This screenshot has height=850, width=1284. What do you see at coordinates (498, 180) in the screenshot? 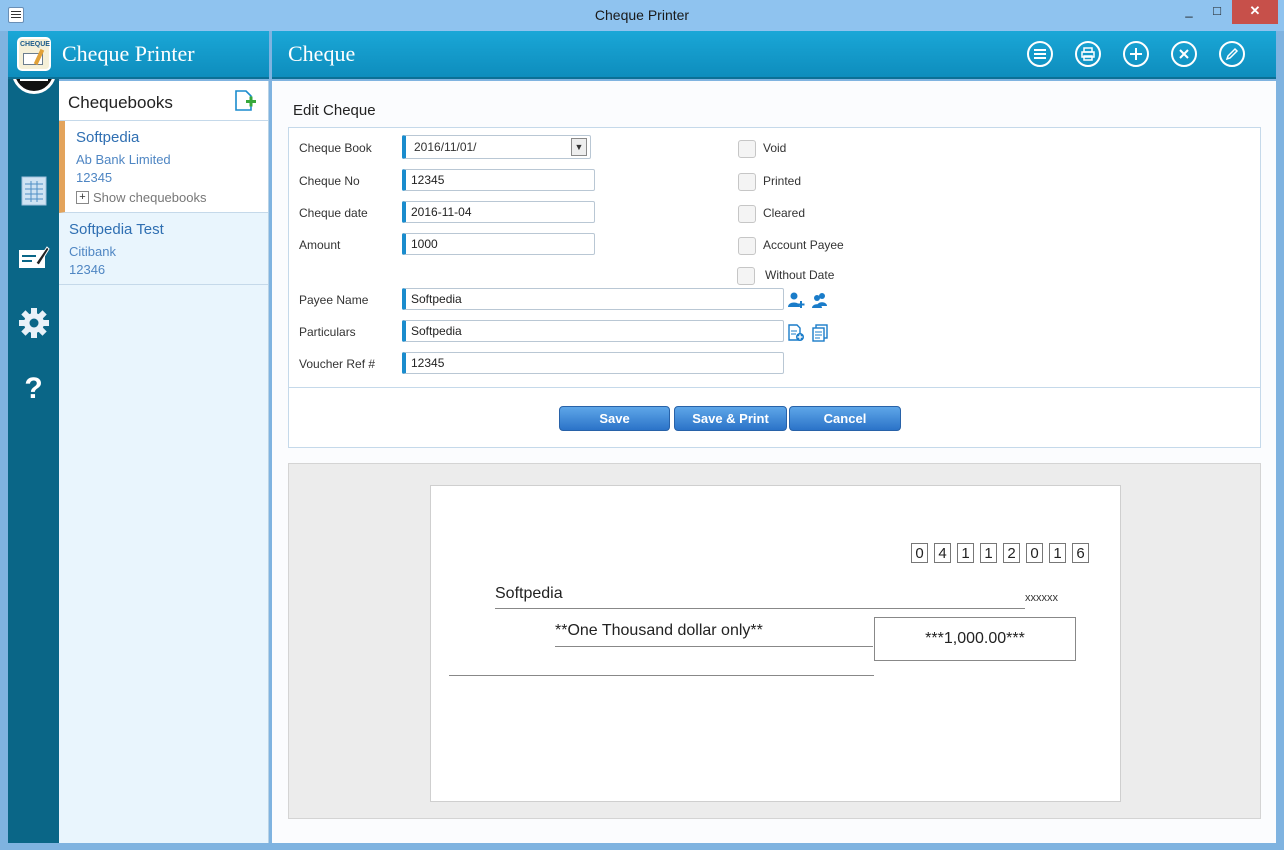
I see `cheque-no-field: 12345` at bounding box center [498, 180].